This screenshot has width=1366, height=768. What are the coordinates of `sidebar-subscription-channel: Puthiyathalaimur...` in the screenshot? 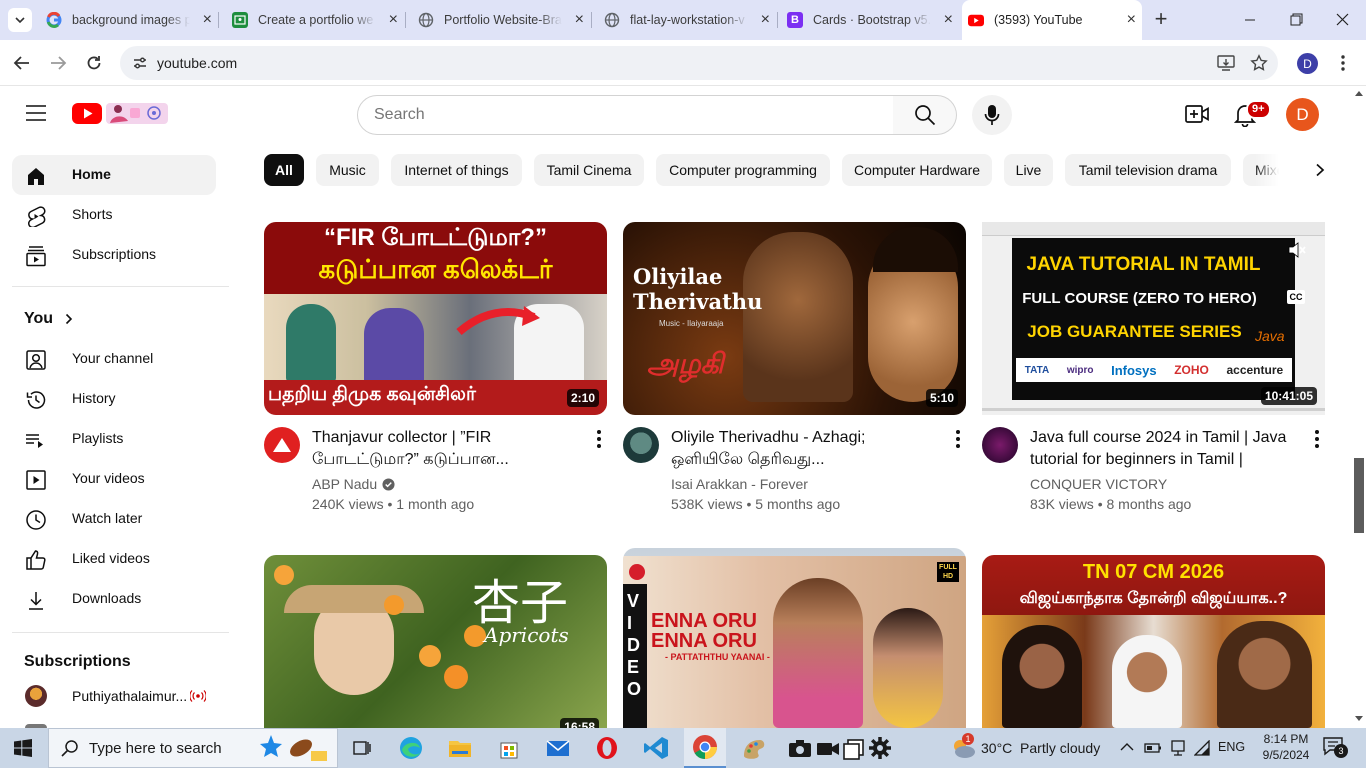 It's located at (114, 696).